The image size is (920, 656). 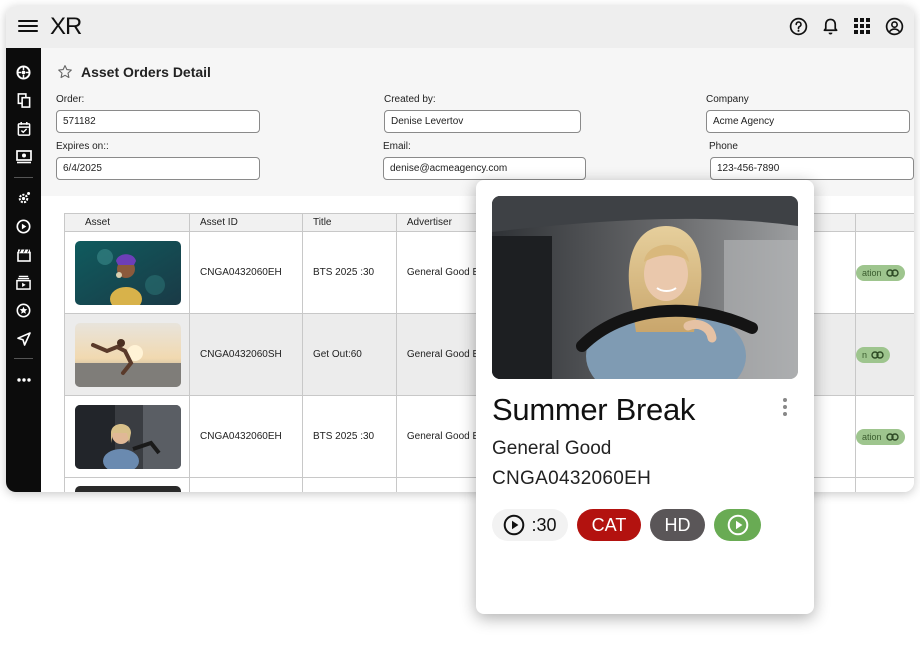 I want to click on email-label: Email:, so click(x=397, y=146).